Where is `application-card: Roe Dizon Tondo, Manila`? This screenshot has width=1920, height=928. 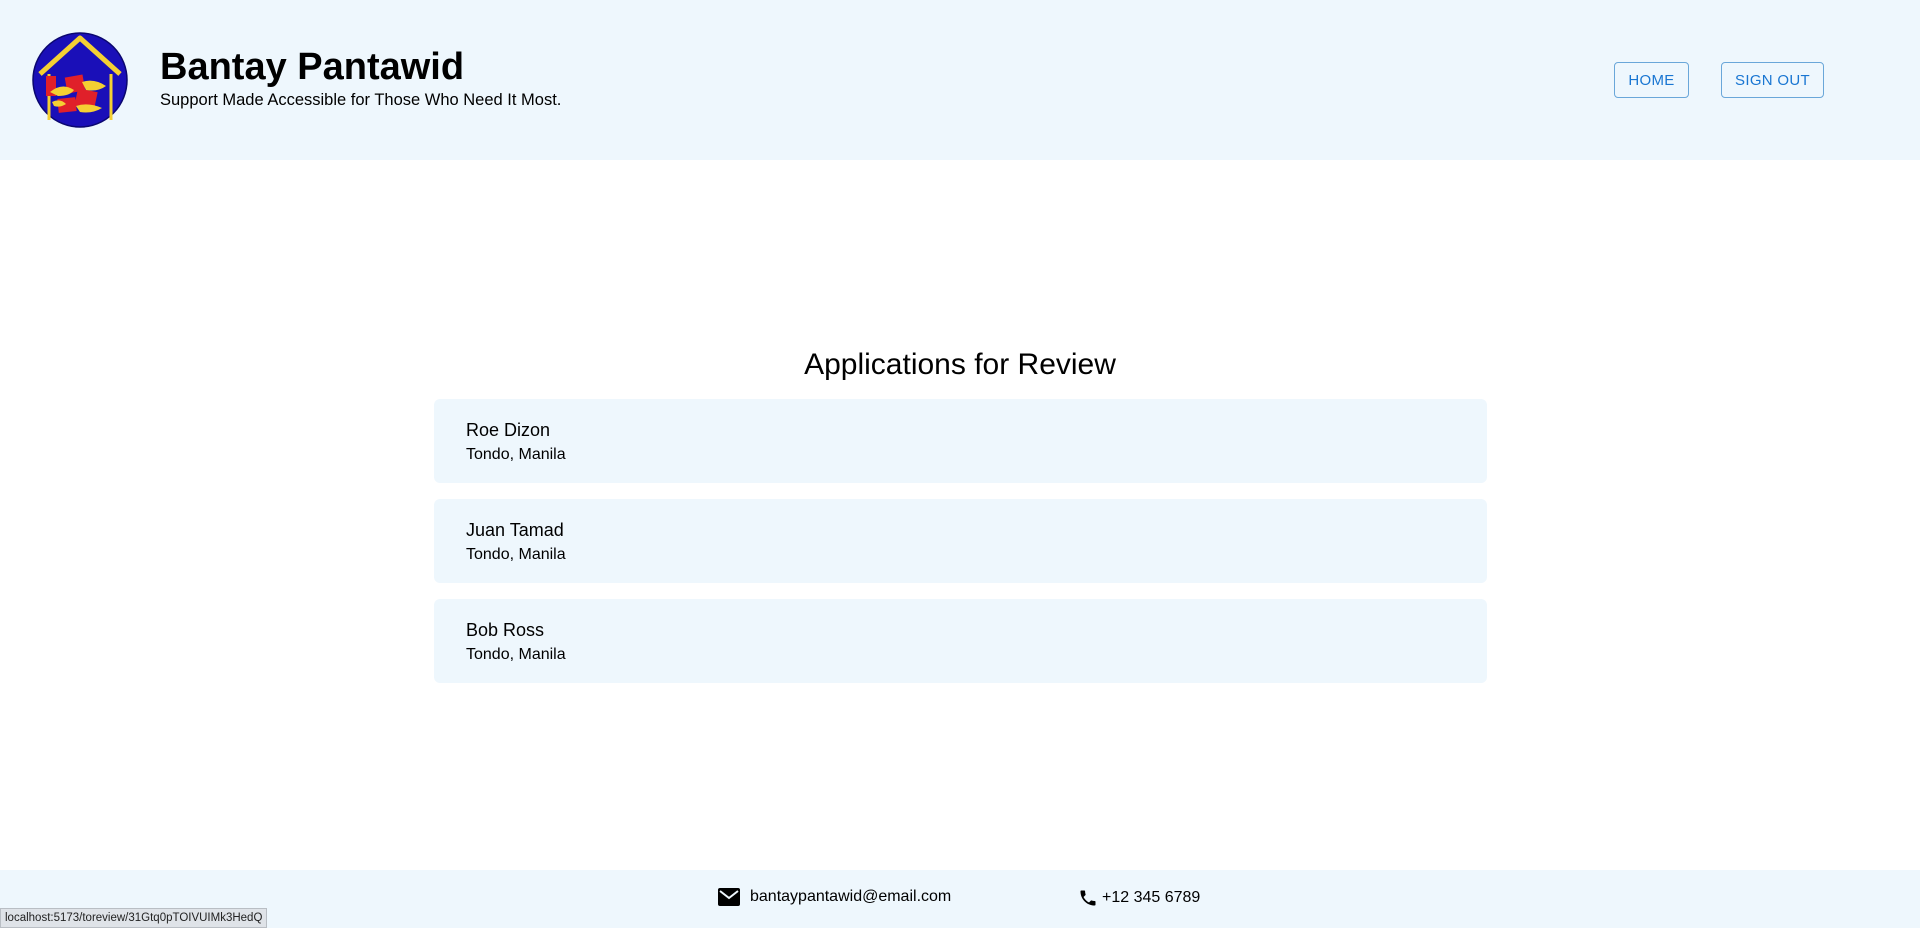
application-card: Roe Dizon Tondo, Manila is located at coordinates (960, 441).